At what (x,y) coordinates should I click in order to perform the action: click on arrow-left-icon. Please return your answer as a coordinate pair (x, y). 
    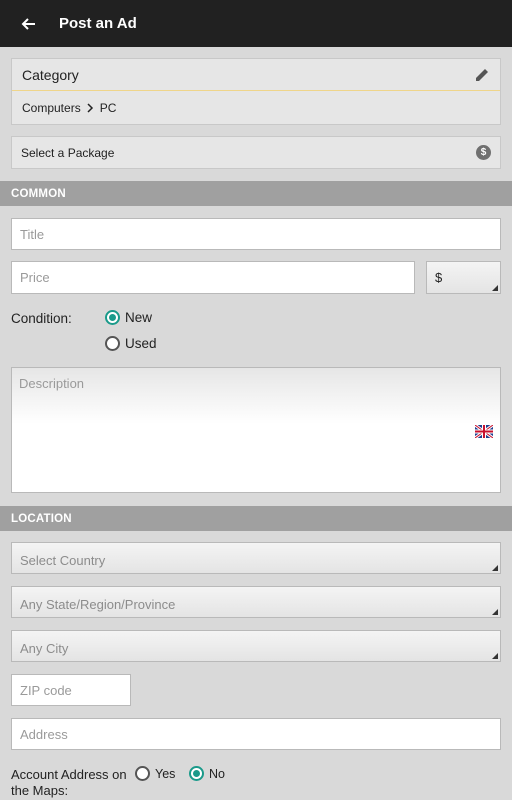
    Looking at the image, I should click on (28, 23).